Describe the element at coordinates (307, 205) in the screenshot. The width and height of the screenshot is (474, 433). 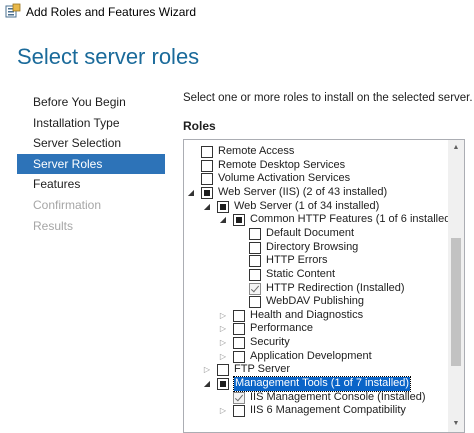
I see `role-label: Web Server (1 of 34 installed)` at that location.